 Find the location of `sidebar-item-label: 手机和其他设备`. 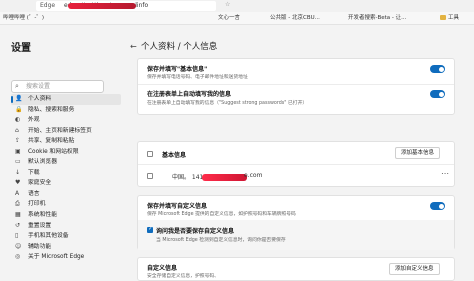

sidebar-item-label: 手机和其他设备 is located at coordinates (48, 236).